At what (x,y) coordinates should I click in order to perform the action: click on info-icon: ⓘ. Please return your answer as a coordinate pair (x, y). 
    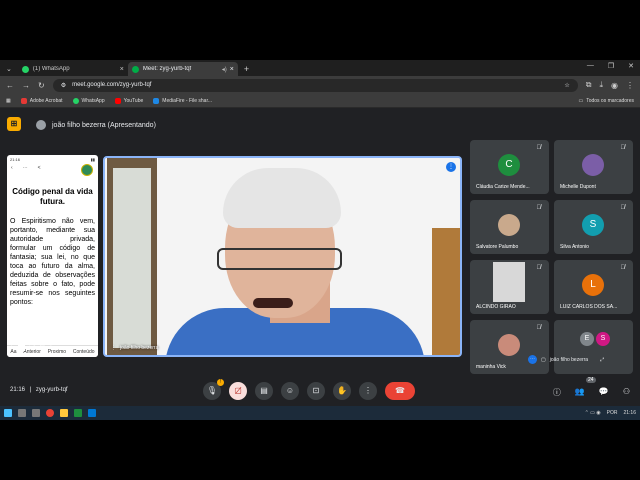
    Looking at the image, I should click on (557, 392).